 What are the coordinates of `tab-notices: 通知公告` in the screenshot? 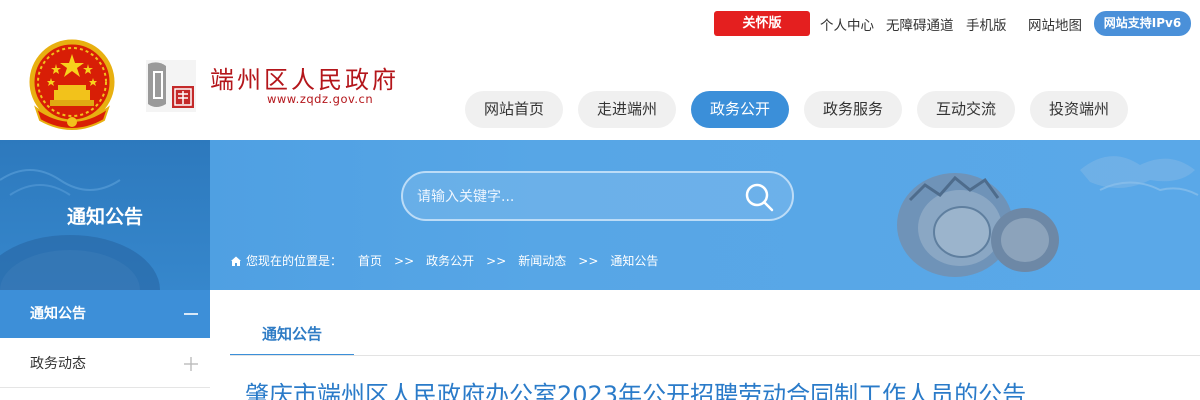 It's located at (292, 334).